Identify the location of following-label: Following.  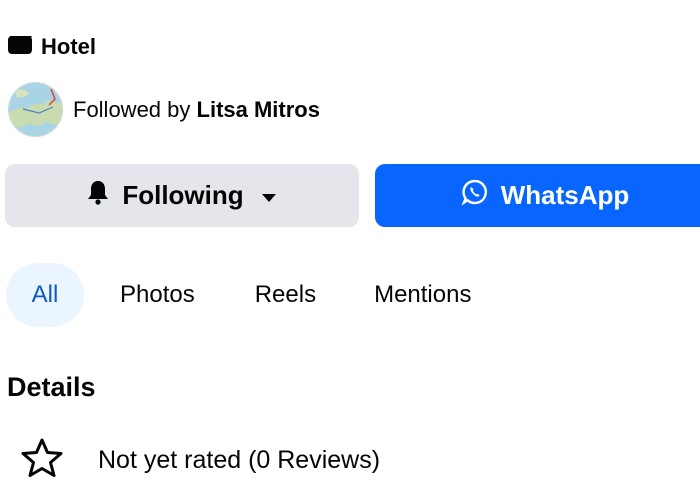
(183, 195).